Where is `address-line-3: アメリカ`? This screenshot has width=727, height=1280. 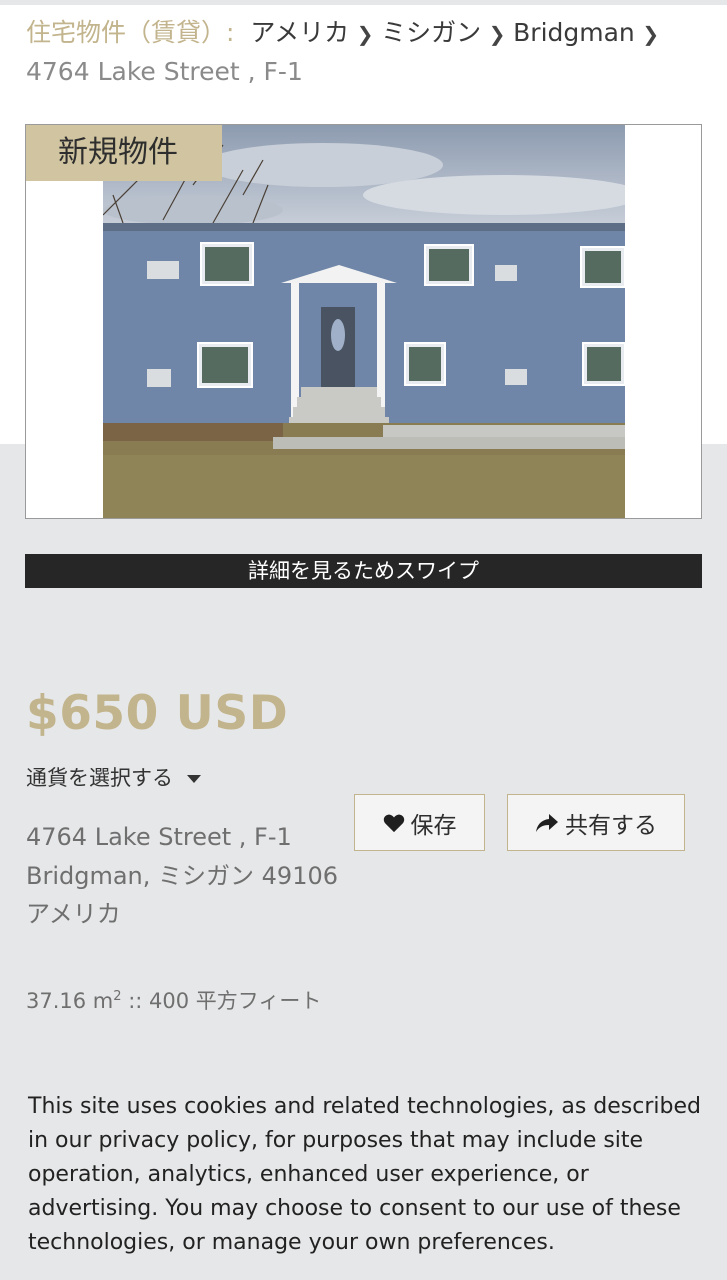 address-line-3: アメリカ is located at coordinates (73, 914).